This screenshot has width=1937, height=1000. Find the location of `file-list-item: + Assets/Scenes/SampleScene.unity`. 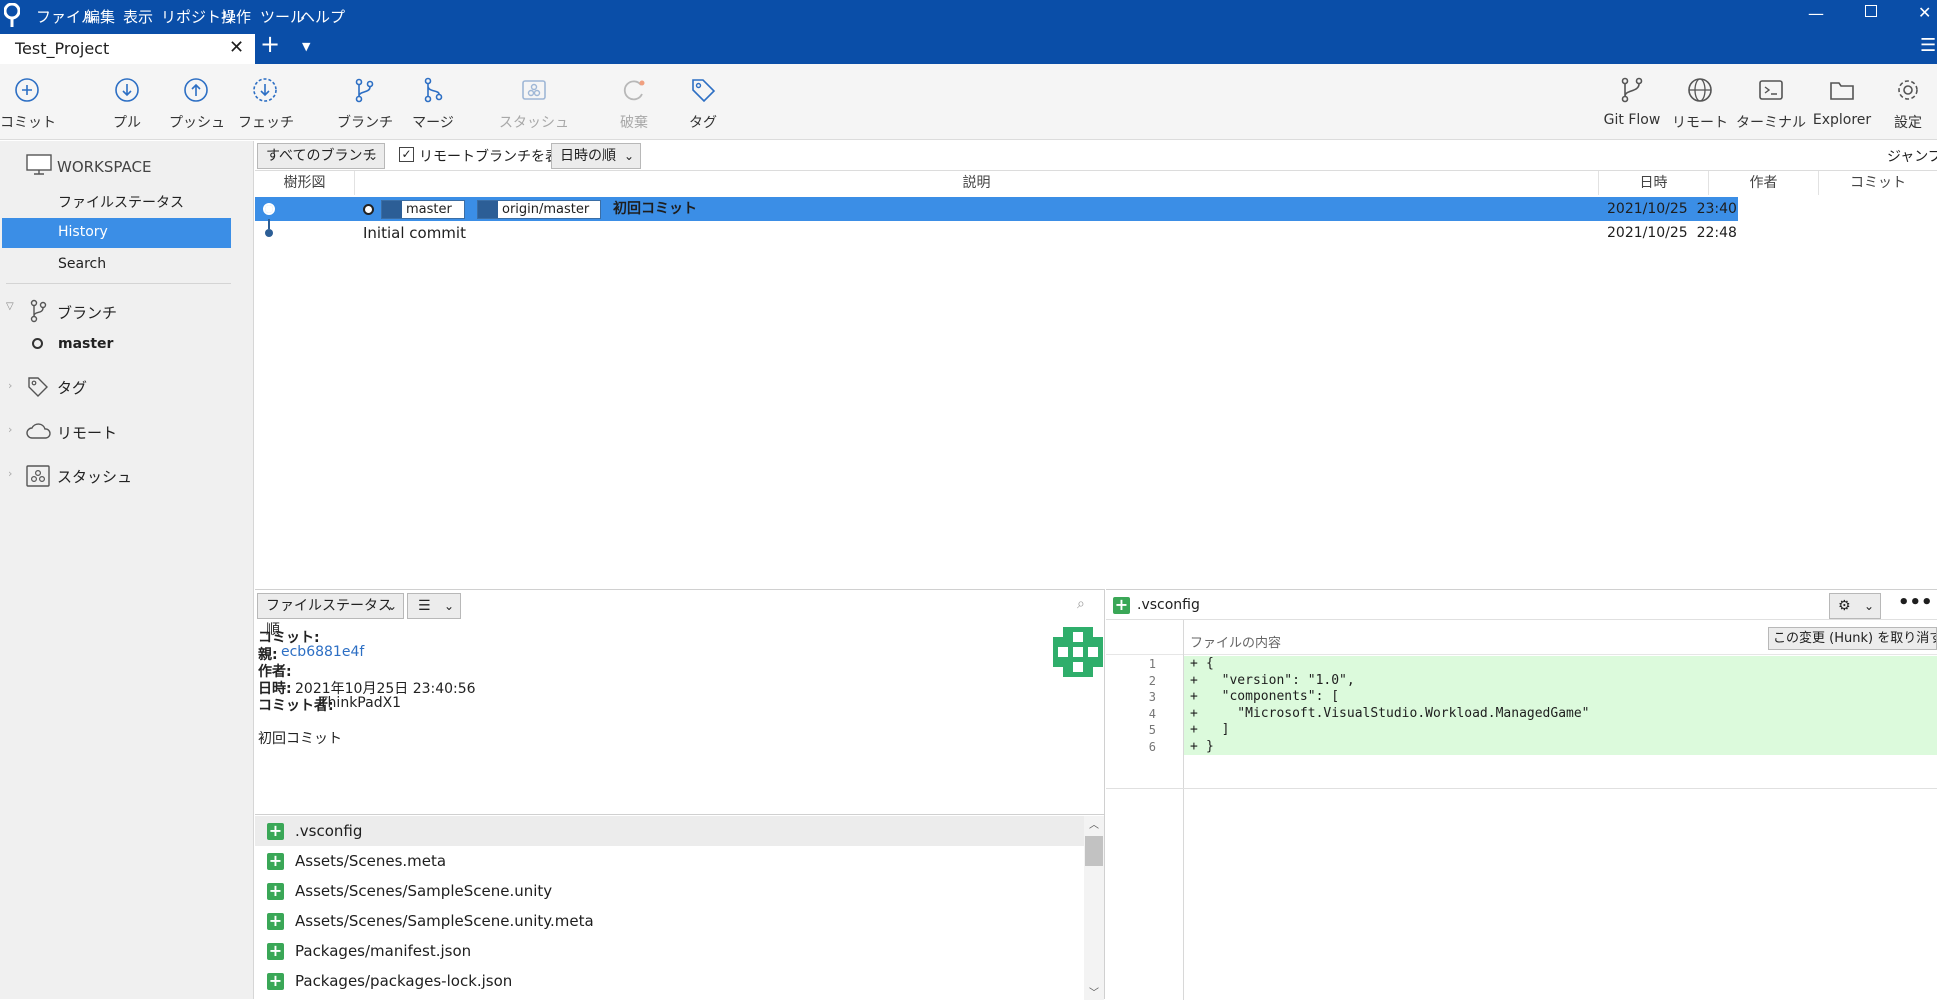

file-list-item: + Assets/Scenes/SampleScene.unity is located at coordinates (670, 891).